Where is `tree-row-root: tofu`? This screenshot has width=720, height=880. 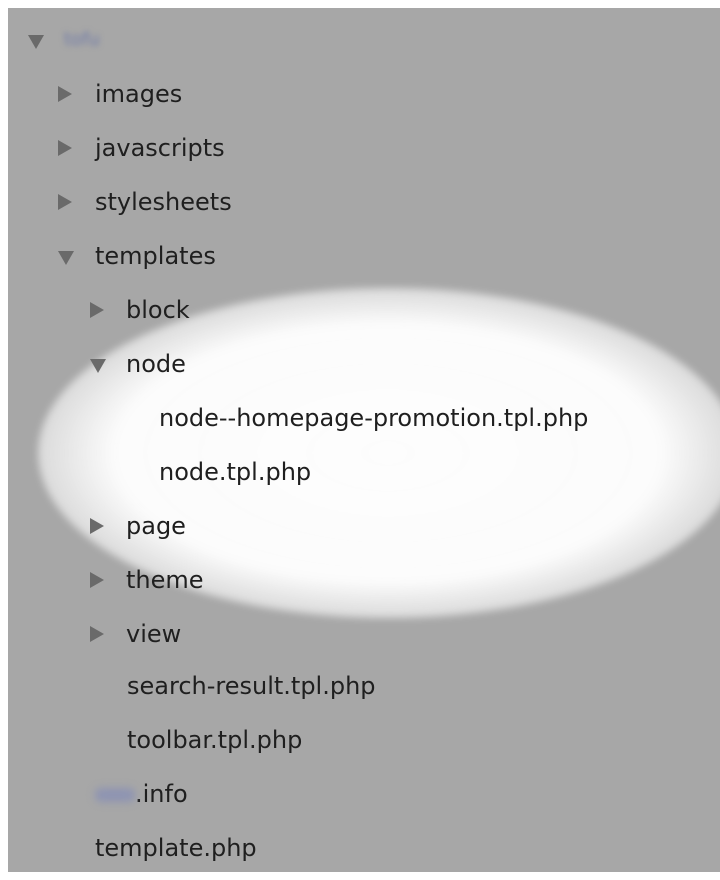 tree-row-root: tofu is located at coordinates (84, 40).